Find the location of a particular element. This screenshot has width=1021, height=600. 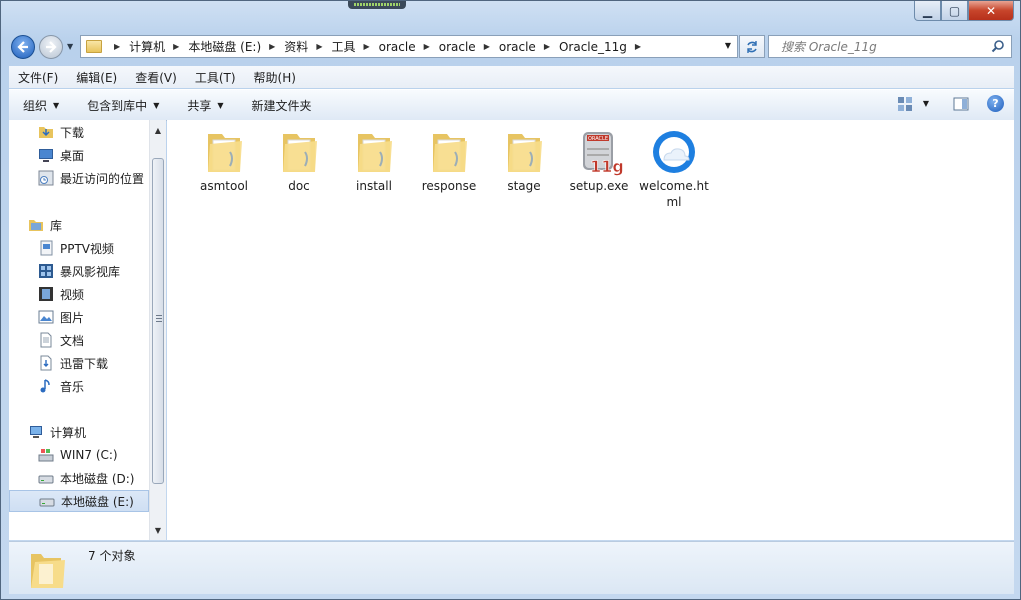

details-pane: 7 个对象 is located at coordinates (511, 567).